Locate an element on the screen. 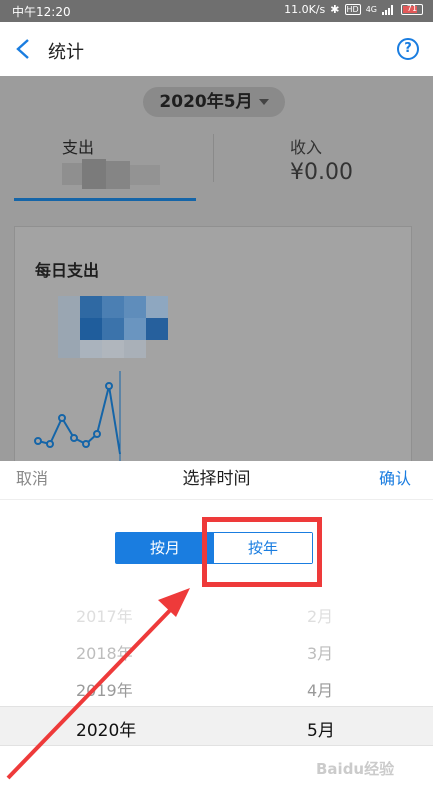  income-amount: ¥0.00 is located at coordinates (321, 172).